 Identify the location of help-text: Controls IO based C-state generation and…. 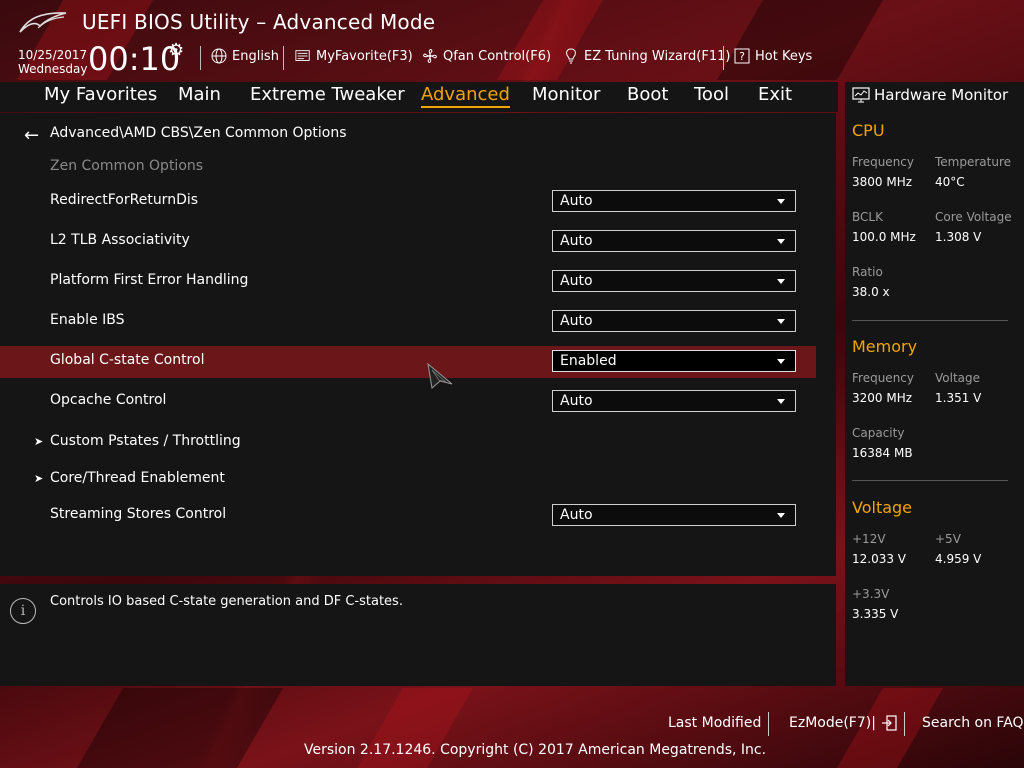
(226, 601).